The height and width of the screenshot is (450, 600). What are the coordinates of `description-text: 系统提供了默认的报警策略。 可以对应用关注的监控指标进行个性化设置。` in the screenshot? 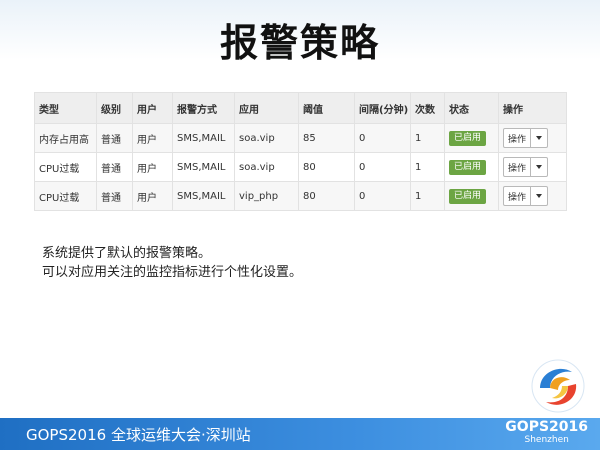 It's located at (172, 263).